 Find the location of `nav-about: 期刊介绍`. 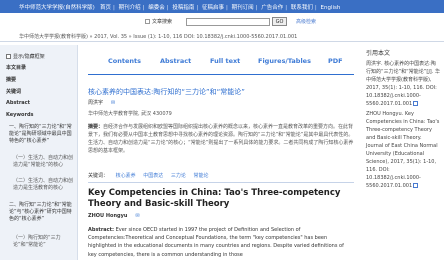

nav-about: 期刊介绍 is located at coordinates (130, 8).